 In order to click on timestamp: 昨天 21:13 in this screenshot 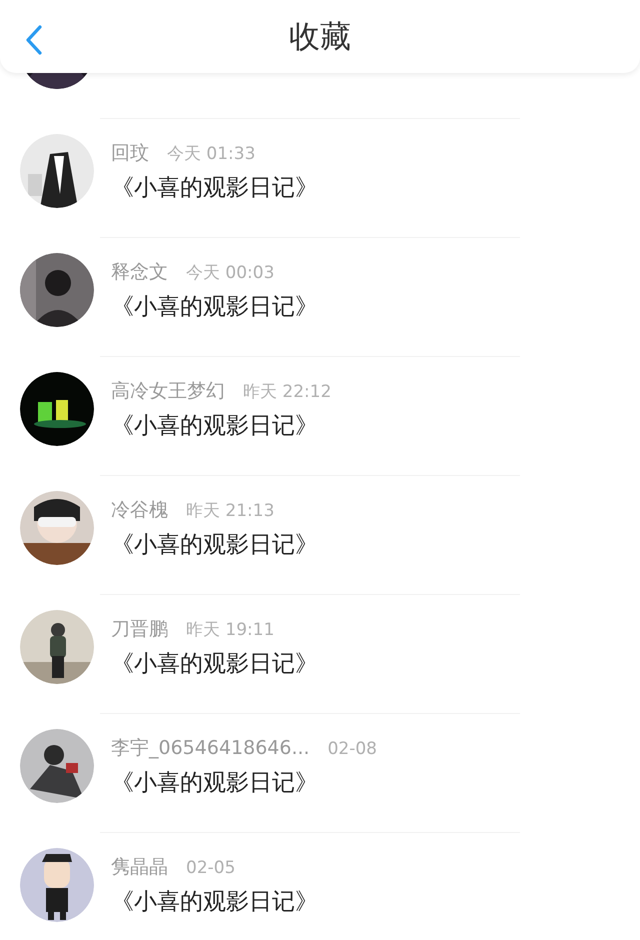, I will do `click(230, 511)`.